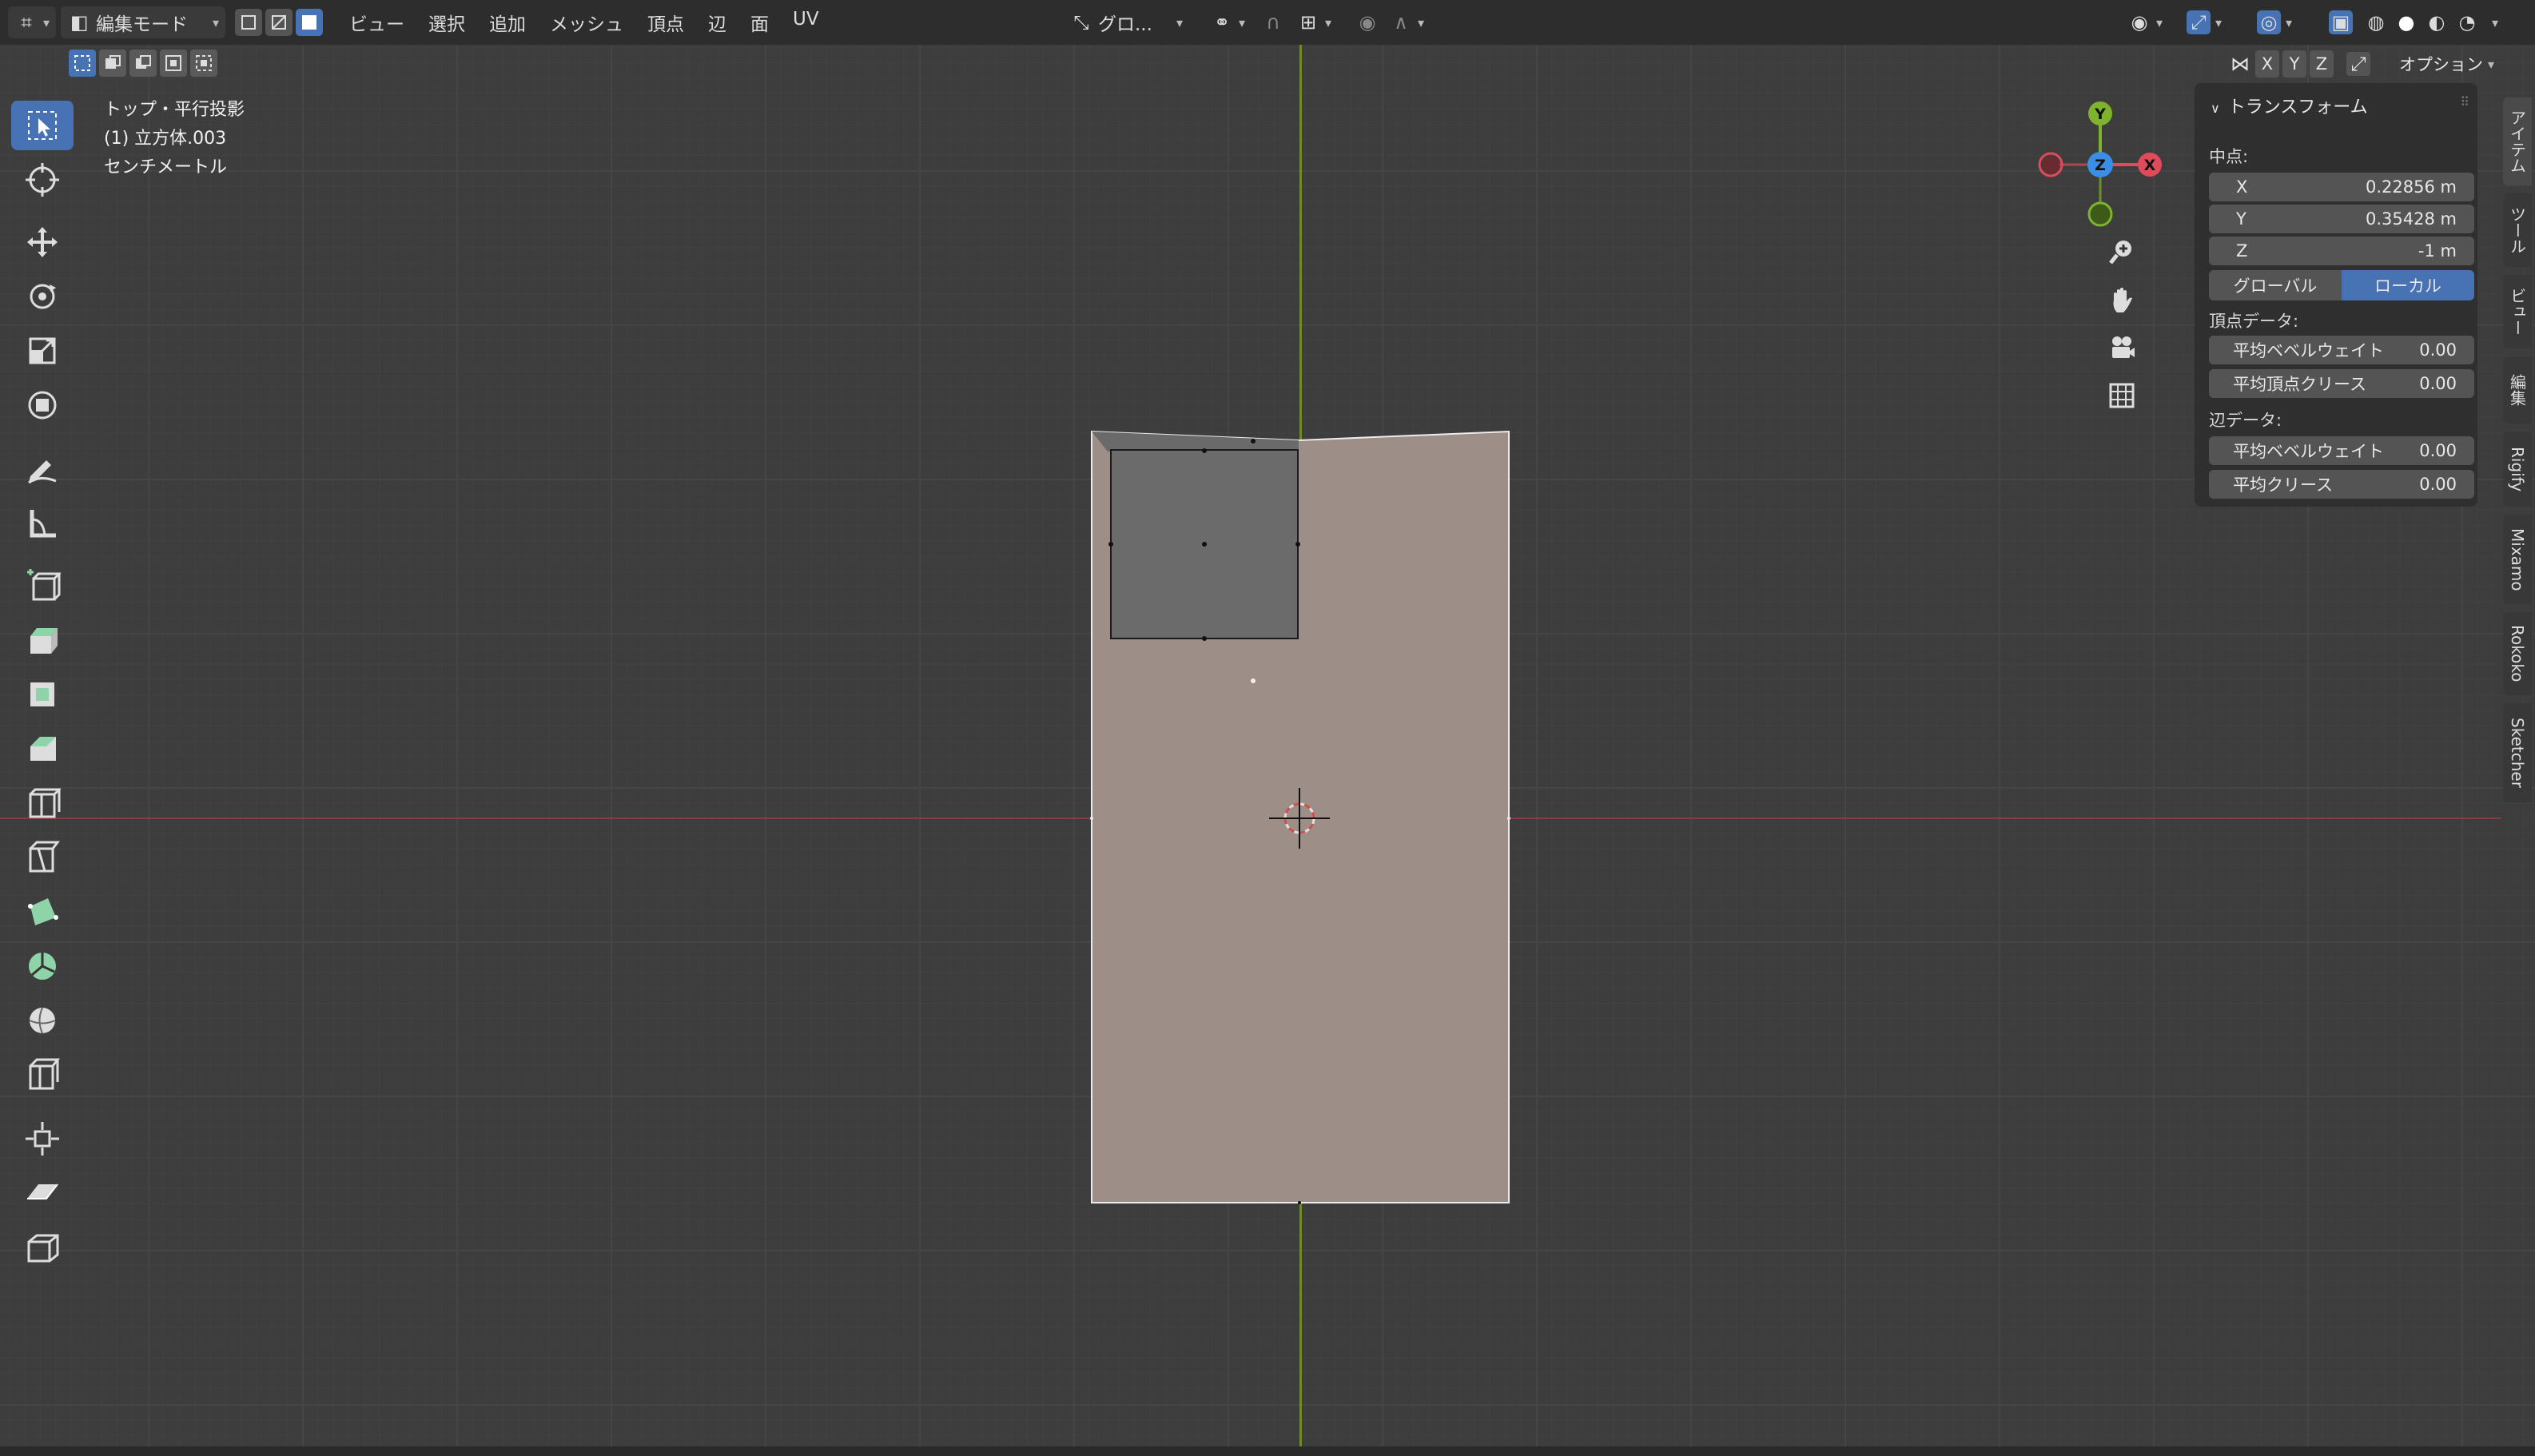 This screenshot has width=2535, height=1456. I want to click on visibility-dropdown: ◉ ▾, so click(2145, 22).